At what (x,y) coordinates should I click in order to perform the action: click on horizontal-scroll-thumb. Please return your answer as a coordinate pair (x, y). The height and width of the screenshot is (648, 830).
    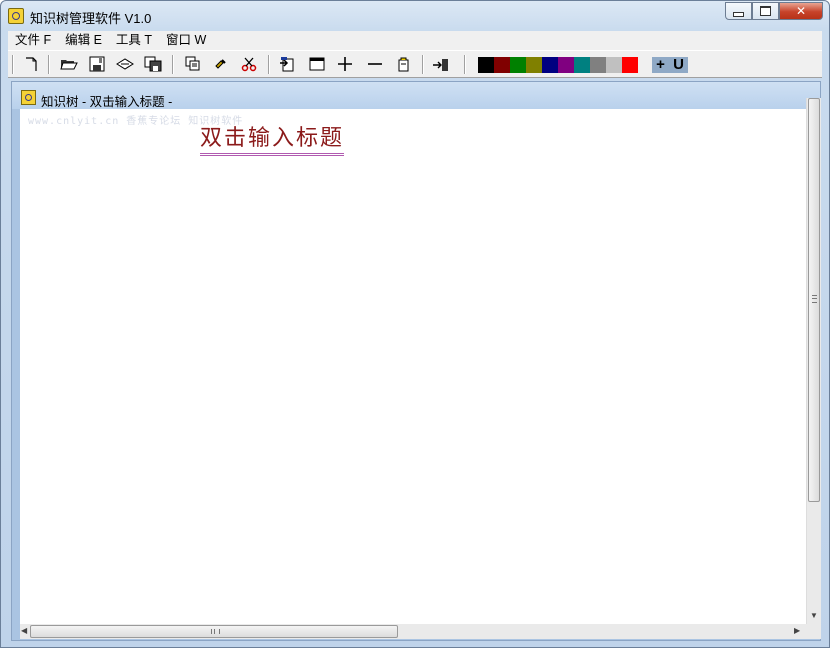
    Looking at the image, I should click on (214, 631).